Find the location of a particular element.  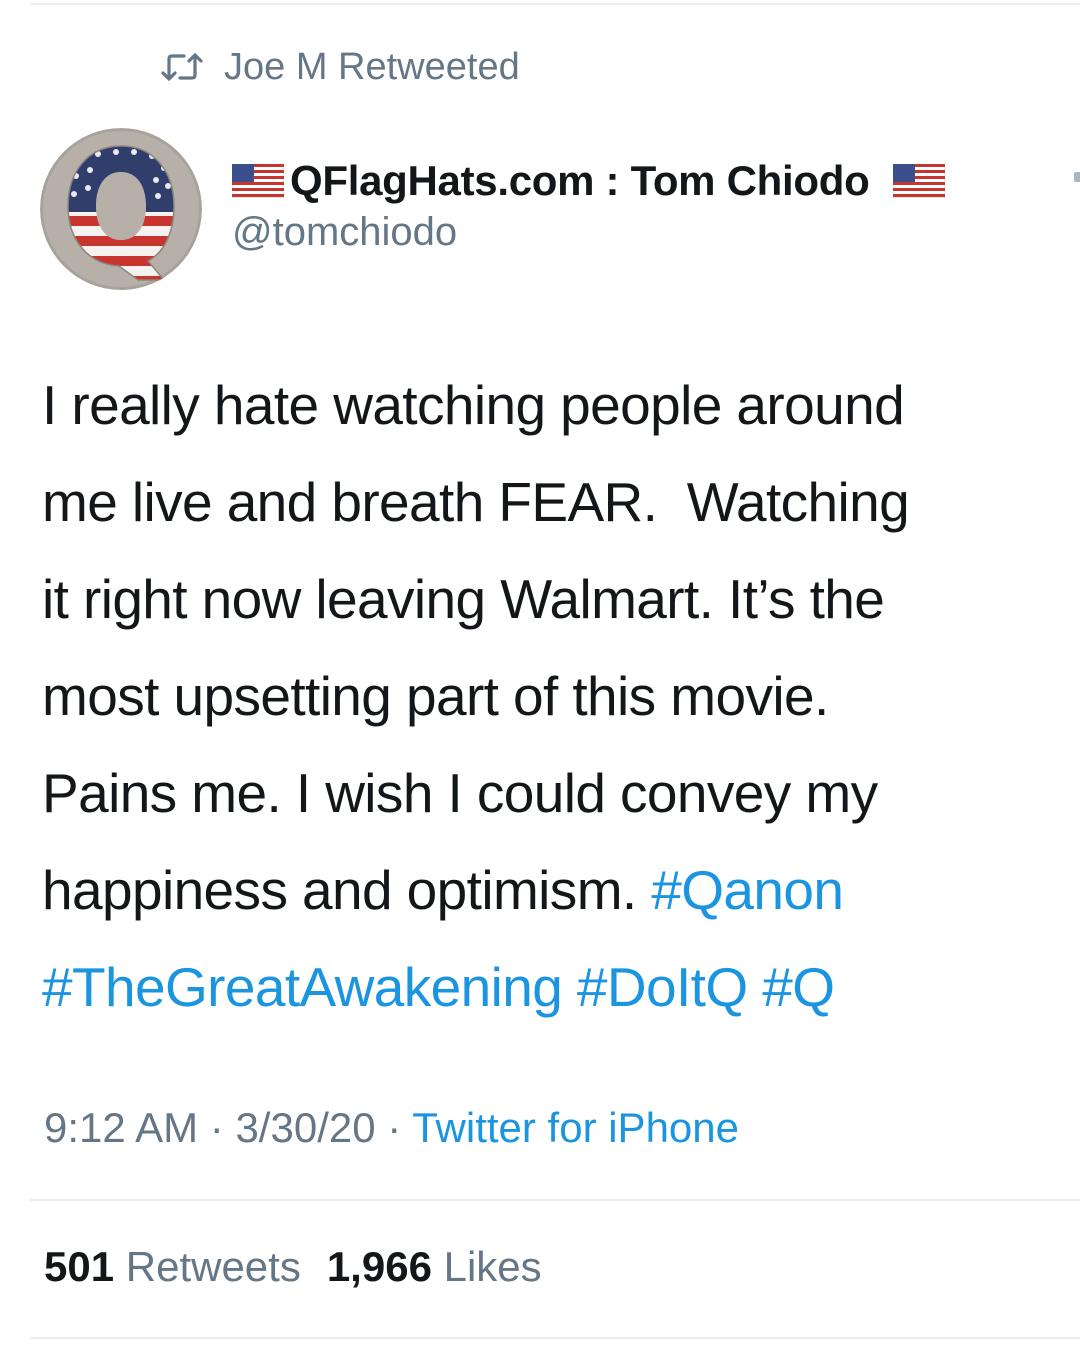

tweet-line: Pains me. I wish I could convey my is located at coordinates (460, 793).